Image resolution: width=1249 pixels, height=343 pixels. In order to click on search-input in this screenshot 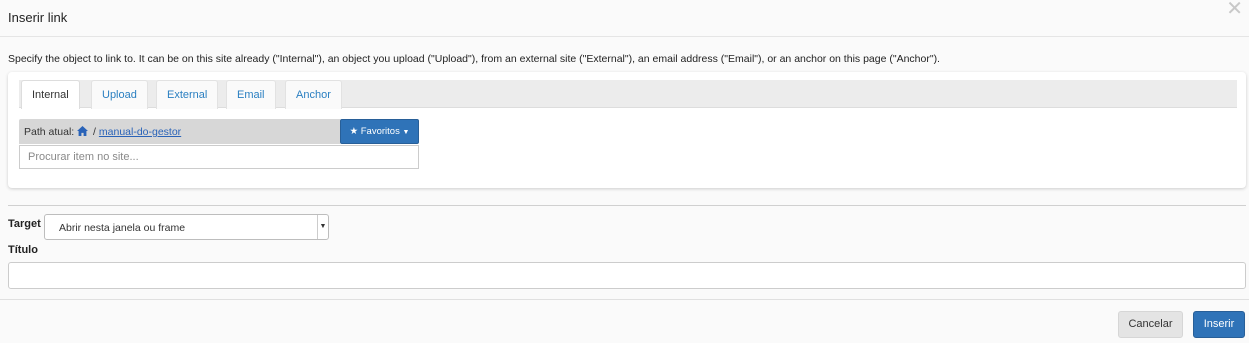, I will do `click(219, 157)`.